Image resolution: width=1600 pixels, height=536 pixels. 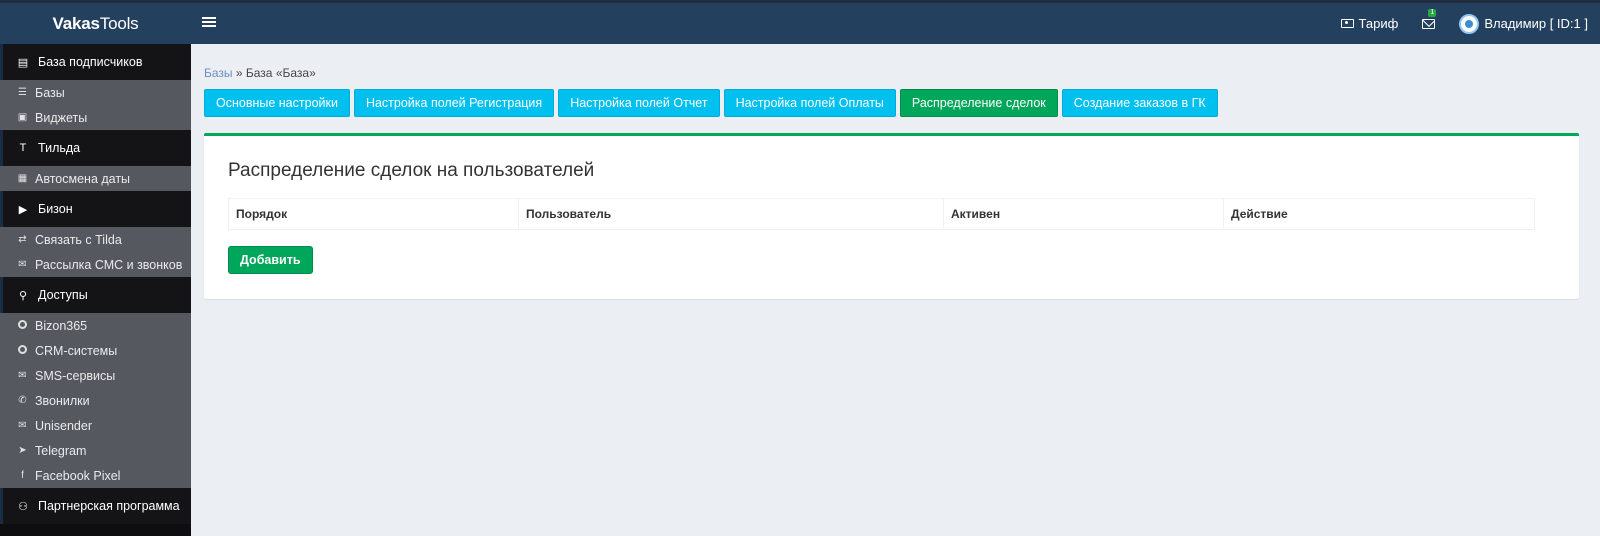 I want to click on sidebar-item-dialers: ✆ Звонилки, so click(x=95, y=400).